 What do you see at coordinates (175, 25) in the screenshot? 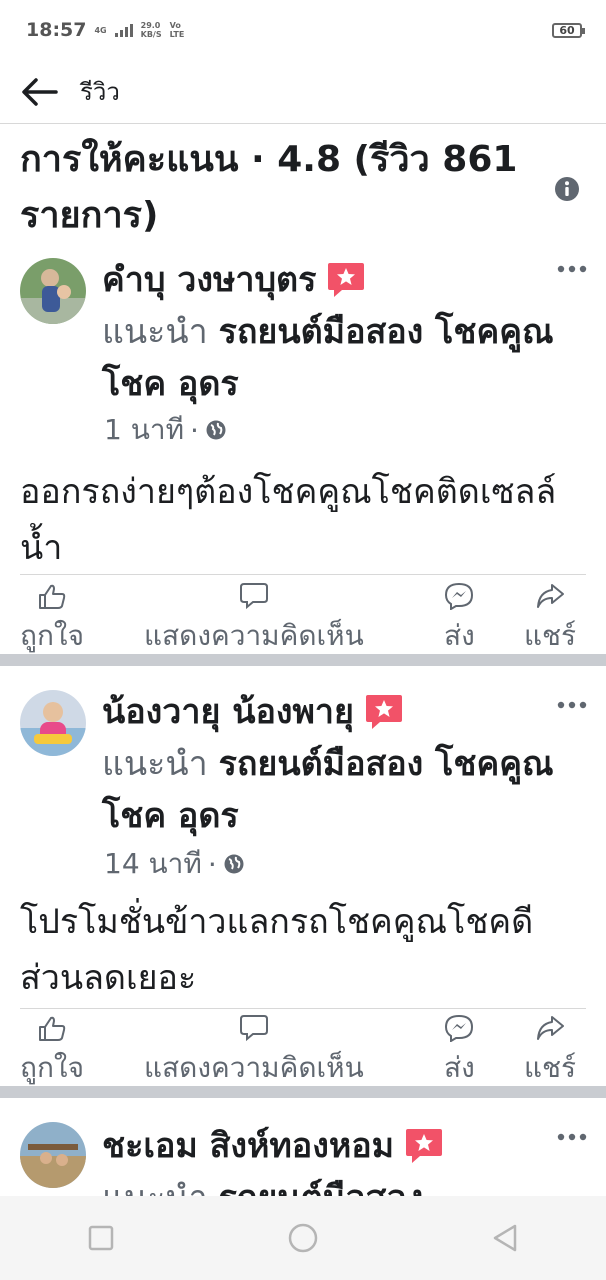
I see `volte-top: Vo` at bounding box center [175, 25].